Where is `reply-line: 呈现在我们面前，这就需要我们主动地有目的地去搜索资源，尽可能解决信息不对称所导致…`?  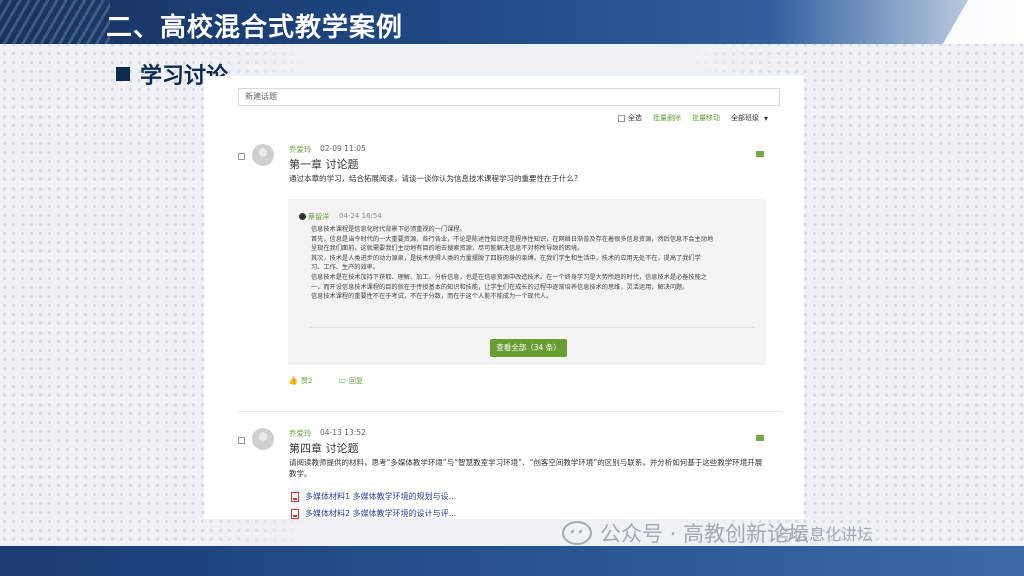
reply-line: 呈现在我们面前，这就需要我们主动地有目的地去搜索资源，尽可能解决信息不对称所导致… is located at coordinates (447, 249).